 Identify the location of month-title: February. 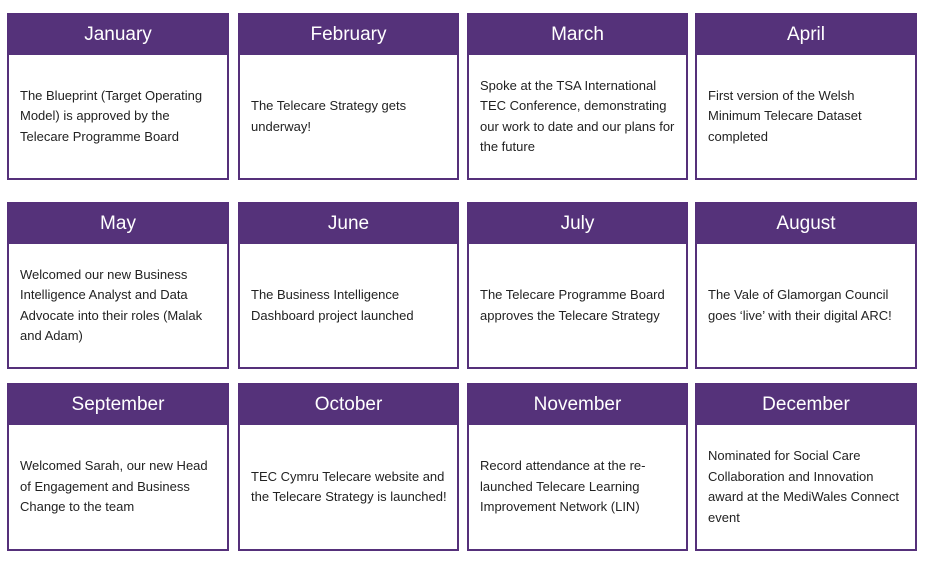
(348, 35).